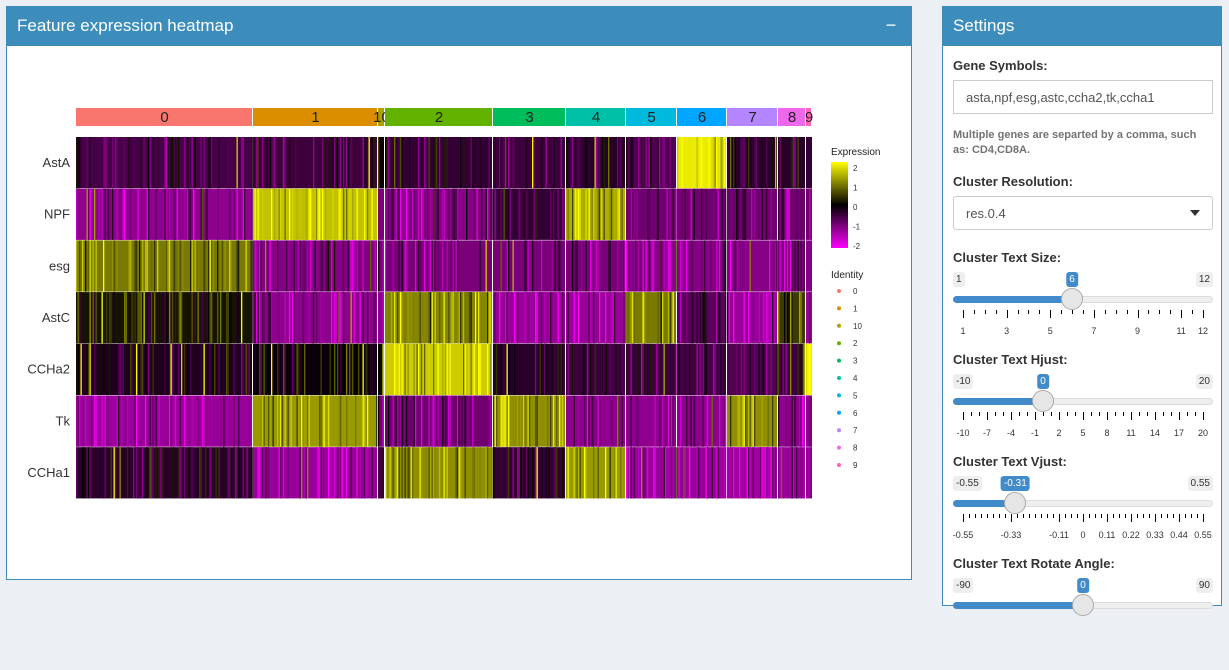  I want to click on gene-symbols-input, so click(1083, 97).